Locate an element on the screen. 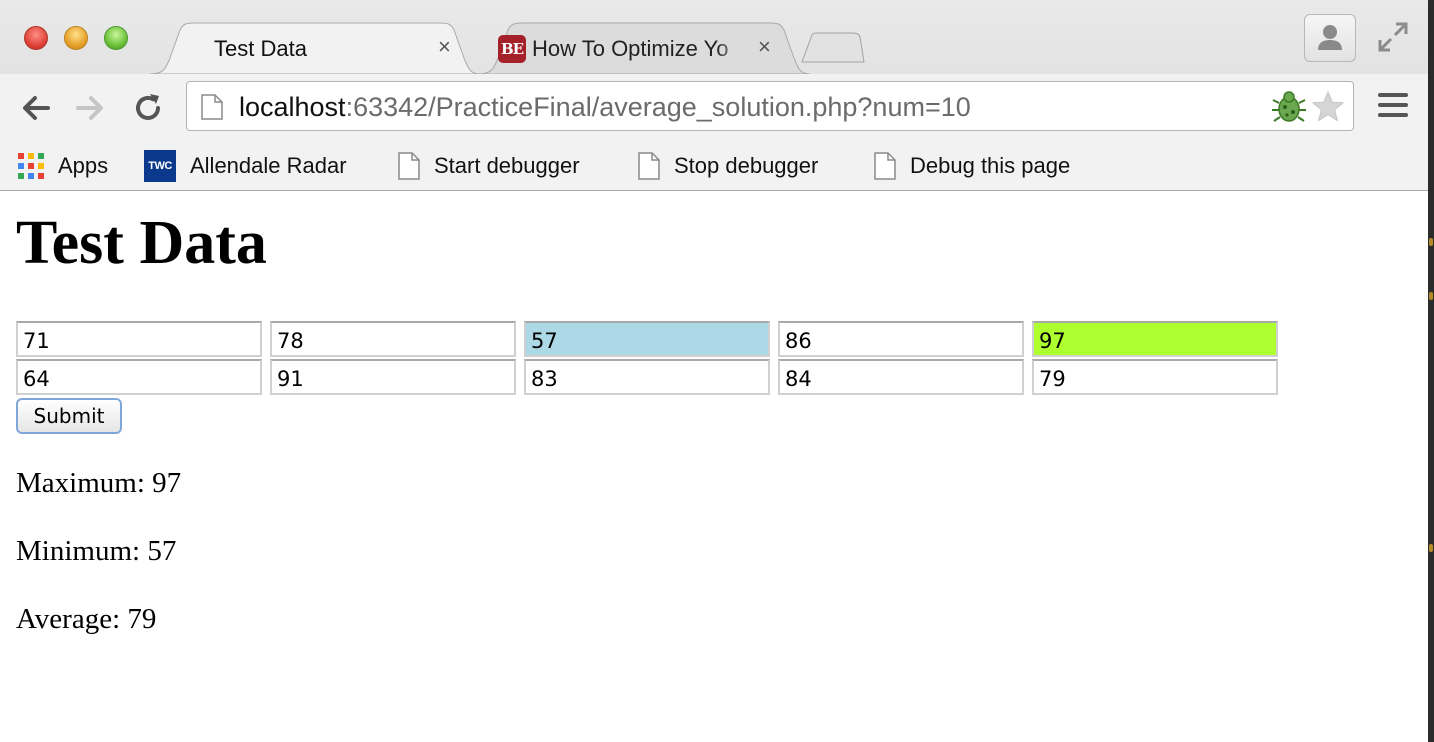  bookmark-start-debugger: Start debugger is located at coordinates (489, 166).